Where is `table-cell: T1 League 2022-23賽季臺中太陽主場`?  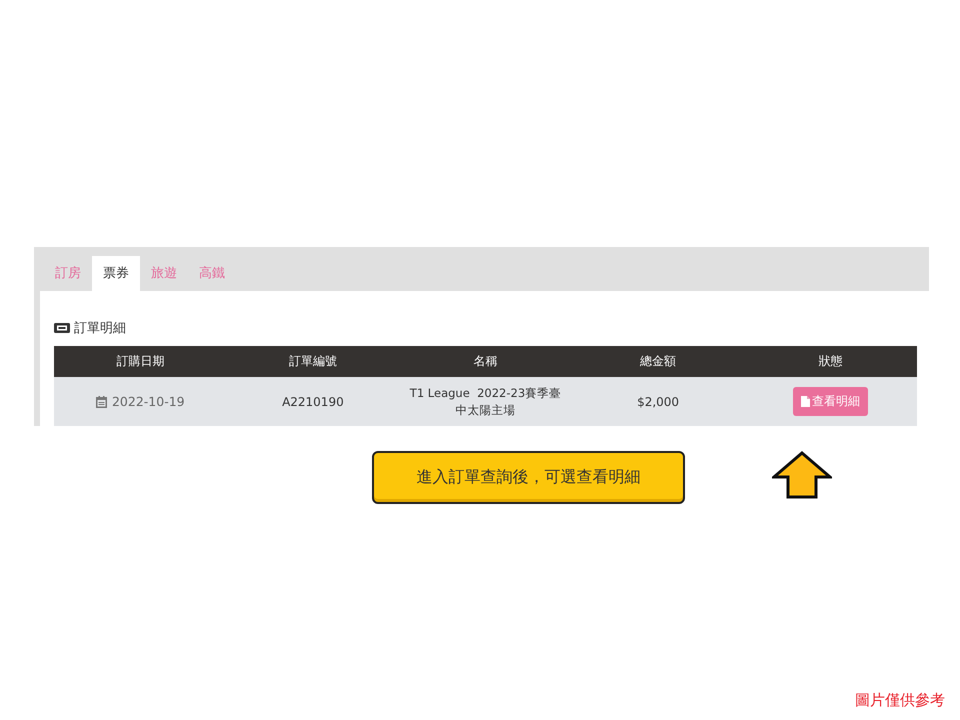
table-cell: T1 League 2022-23賽季臺中太陽主場 is located at coordinates (485, 401).